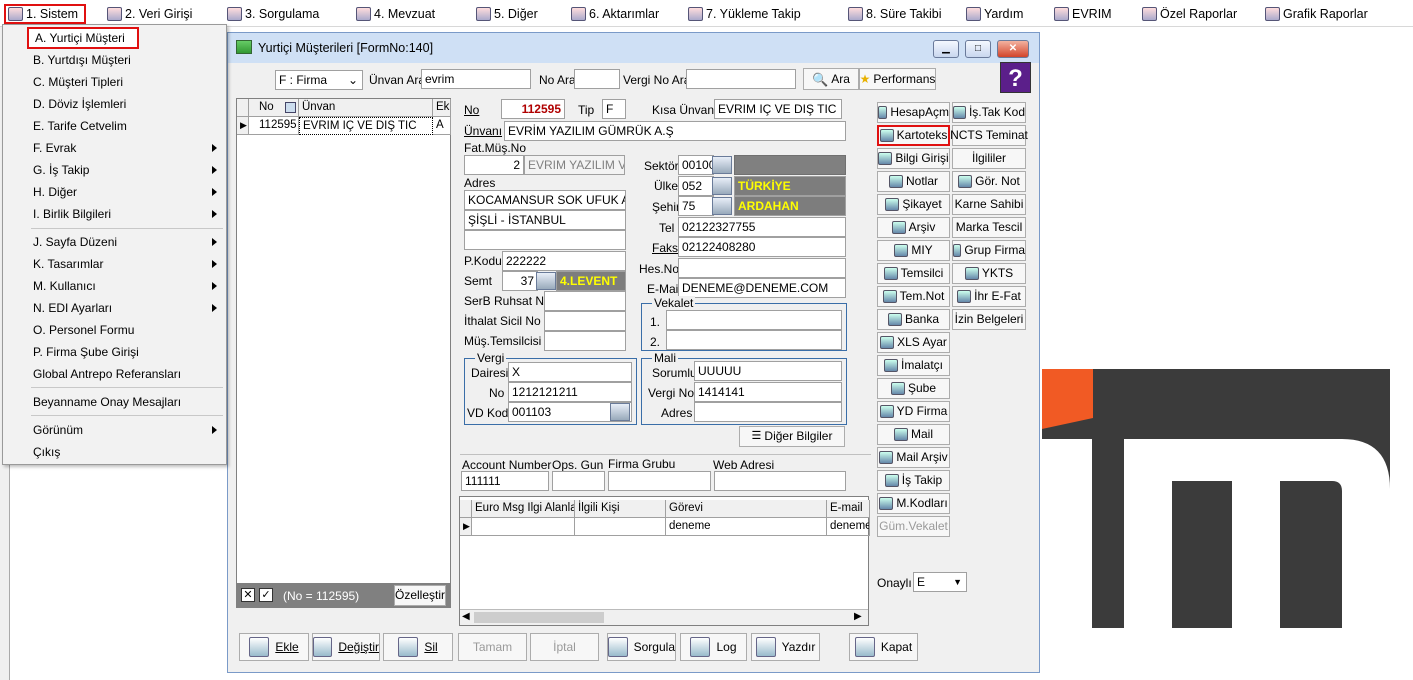  Describe the element at coordinates (492, 647) in the screenshot. I see `toolbar-button-3: Tamam` at that location.